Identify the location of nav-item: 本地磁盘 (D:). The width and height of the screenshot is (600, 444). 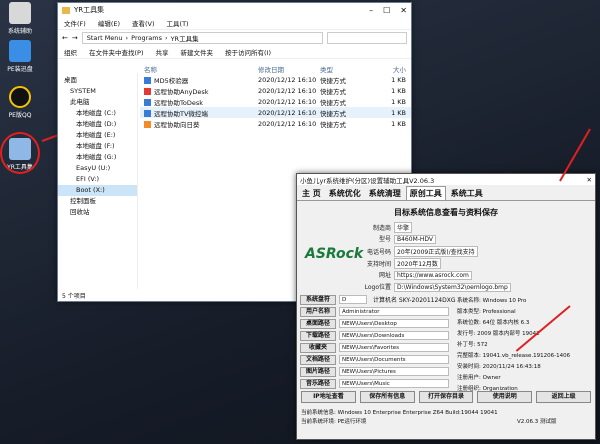
(97, 124).